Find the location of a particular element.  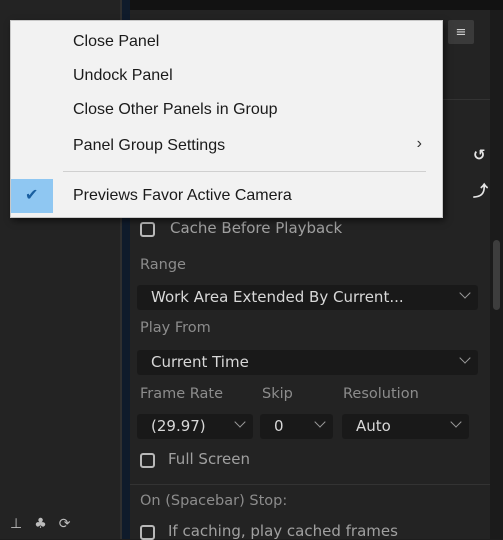

panel-menu-button: ≡ is located at coordinates (461, 32).